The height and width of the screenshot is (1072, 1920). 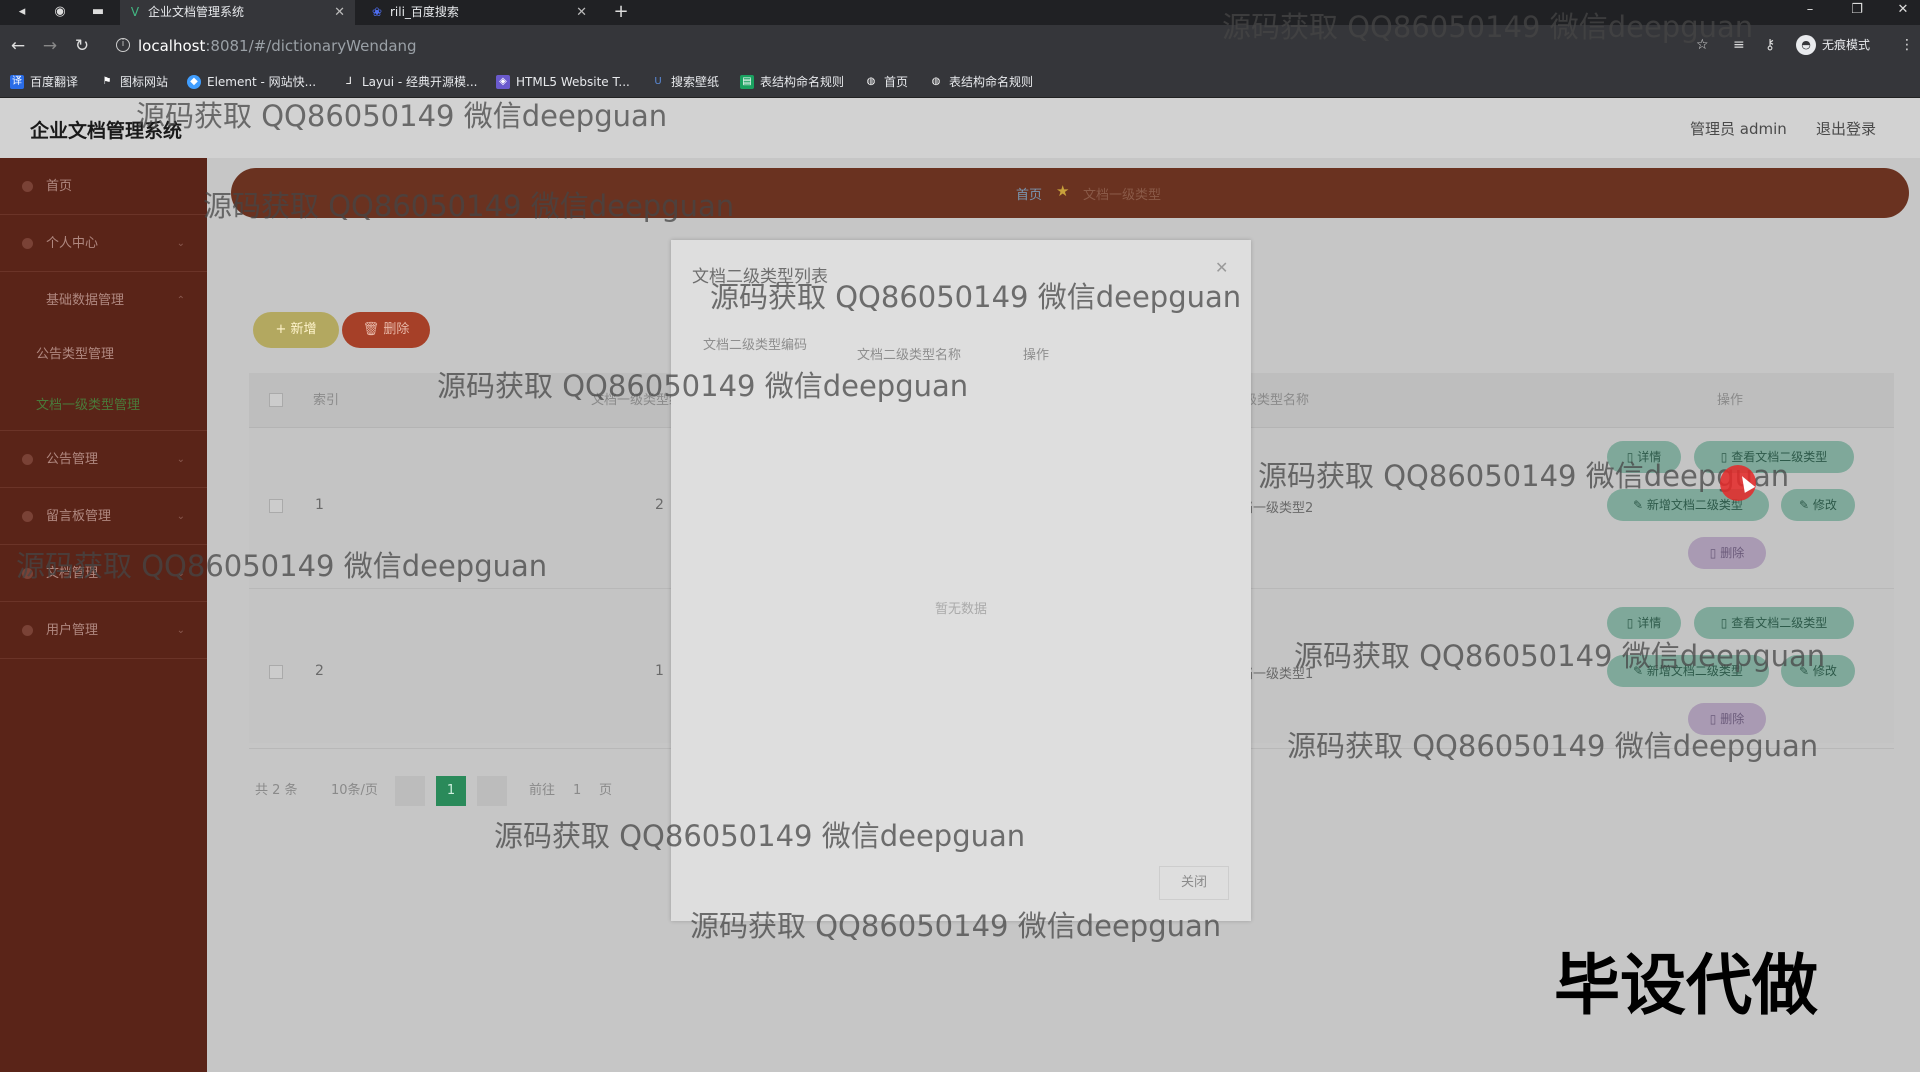 What do you see at coordinates (685, 82) in the screenshot?
I see `bookmark-item: U 搜索壁纸` at bounding box center [685, 82].